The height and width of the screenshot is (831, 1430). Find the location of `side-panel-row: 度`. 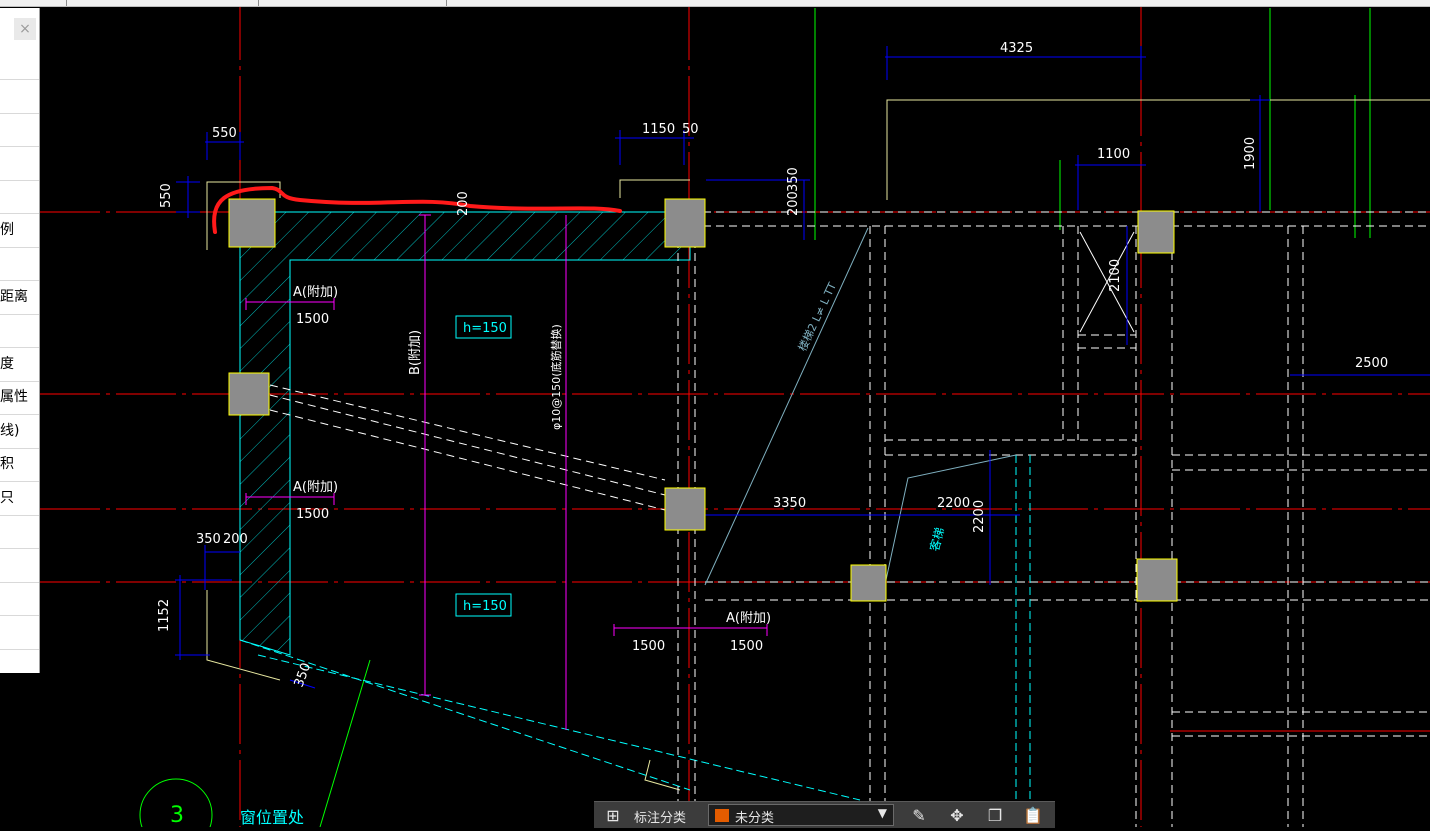

side-panel-row: 度 is located at coordinates (19, 365).